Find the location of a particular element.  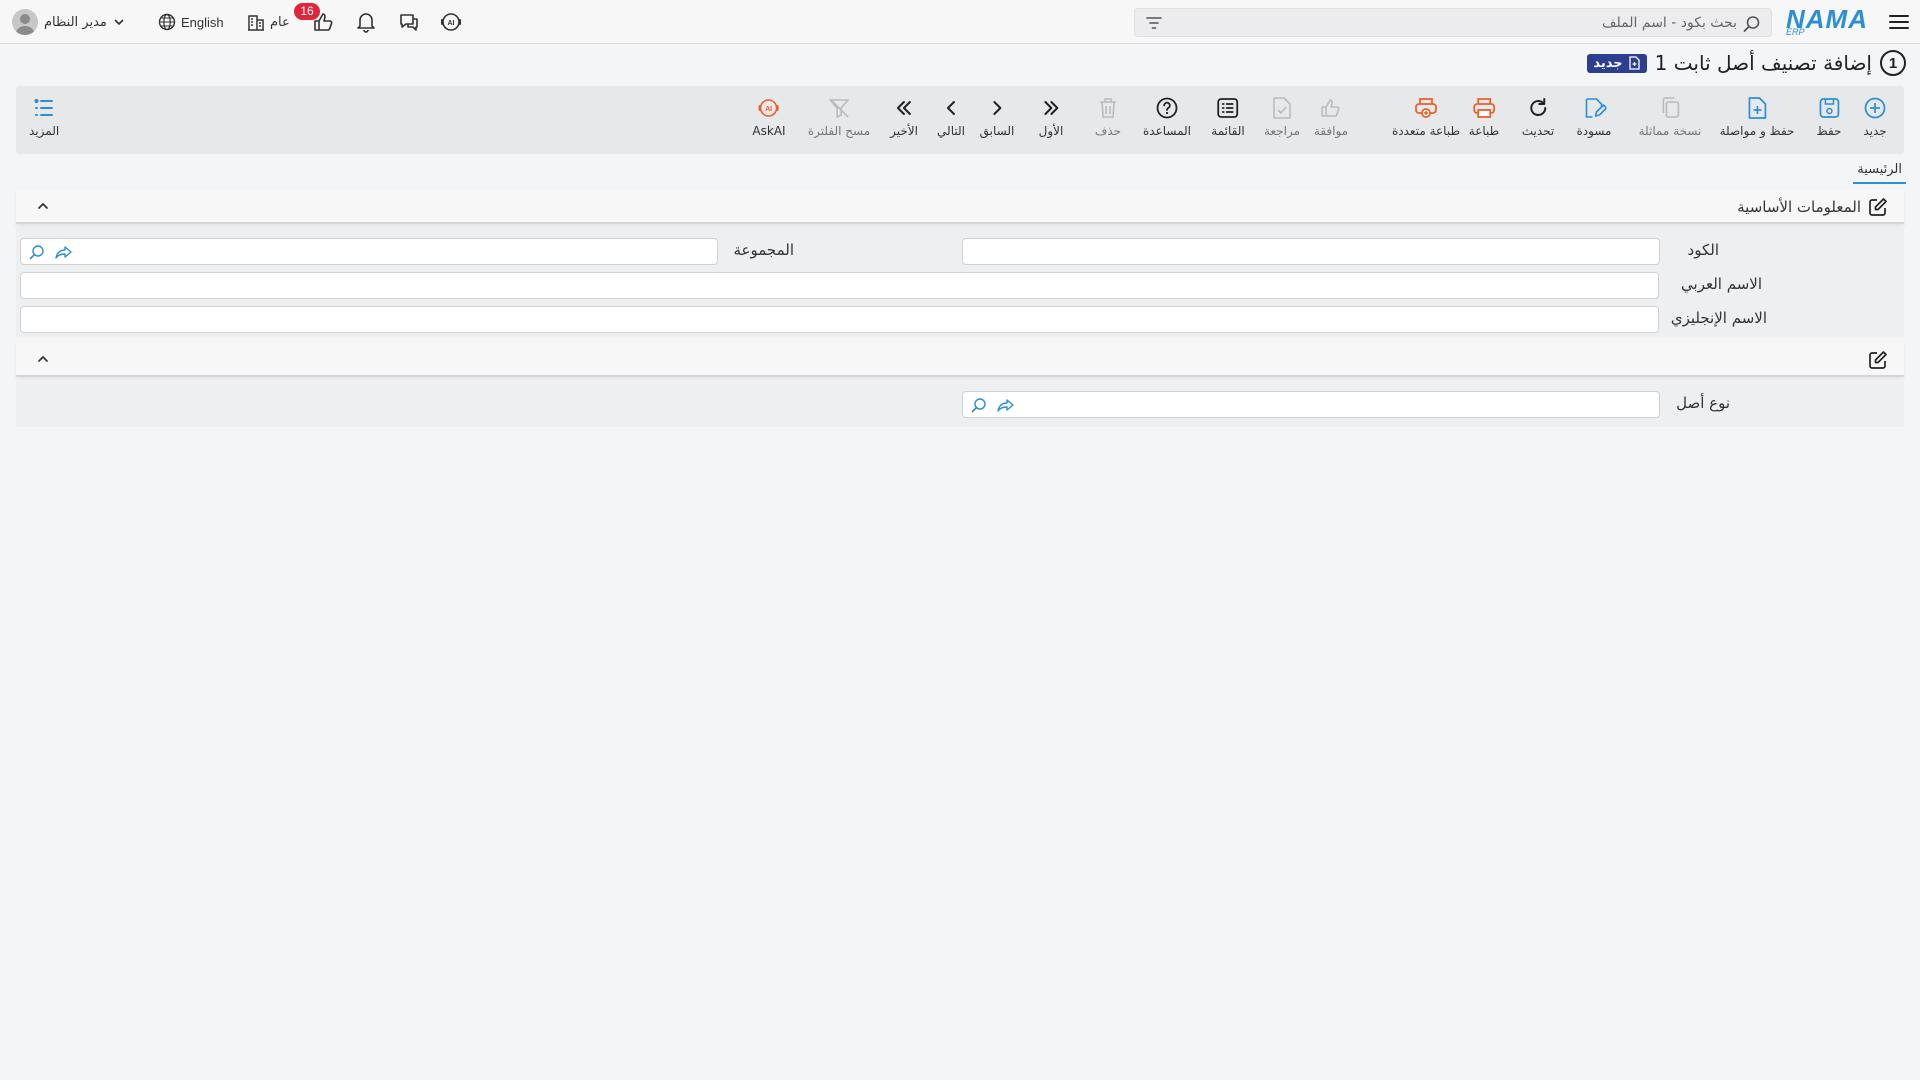

group-input is located at coordinates (369, 251).